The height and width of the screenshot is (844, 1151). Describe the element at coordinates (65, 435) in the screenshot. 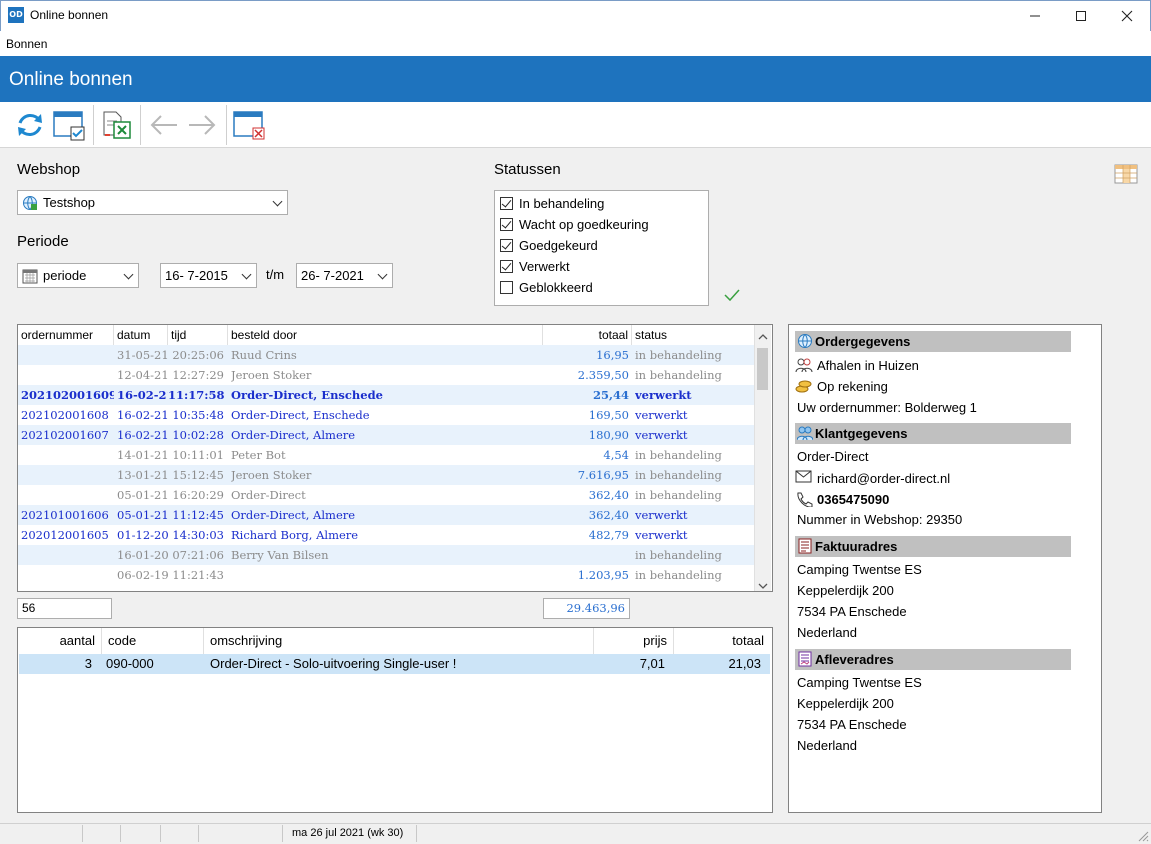

I see `order-nummer: 202102001607` at that location.